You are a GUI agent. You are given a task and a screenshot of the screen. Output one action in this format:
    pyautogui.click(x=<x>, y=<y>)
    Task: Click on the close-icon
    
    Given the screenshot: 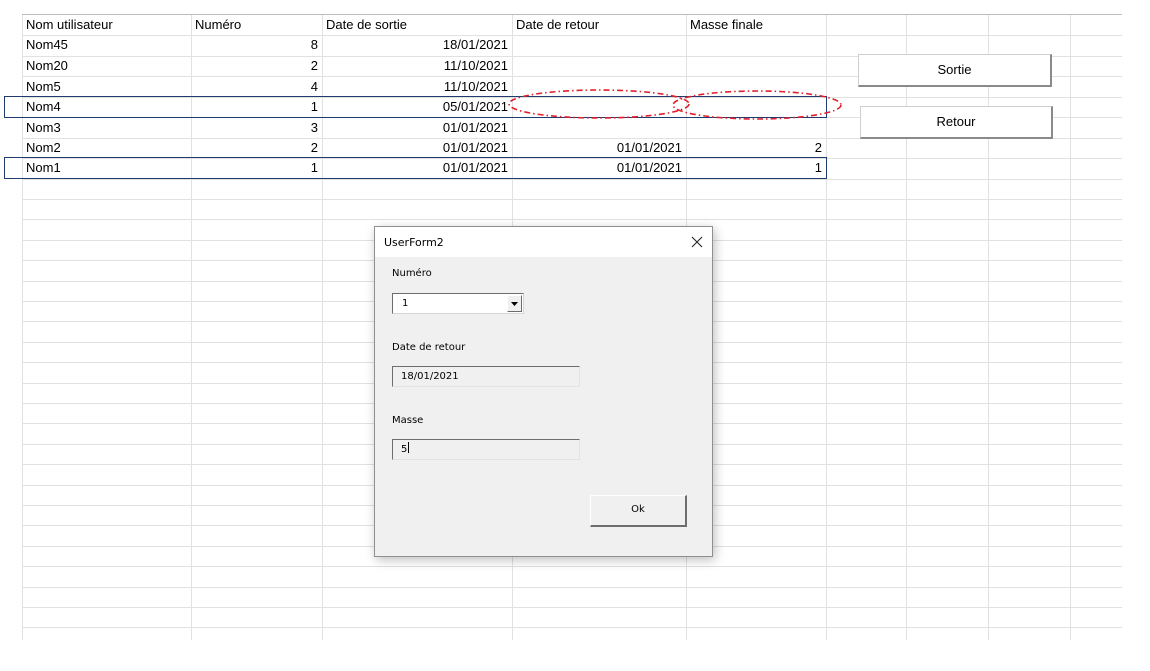 What is the action you would take?
    pyautogui.click(x=697, y=242)
    